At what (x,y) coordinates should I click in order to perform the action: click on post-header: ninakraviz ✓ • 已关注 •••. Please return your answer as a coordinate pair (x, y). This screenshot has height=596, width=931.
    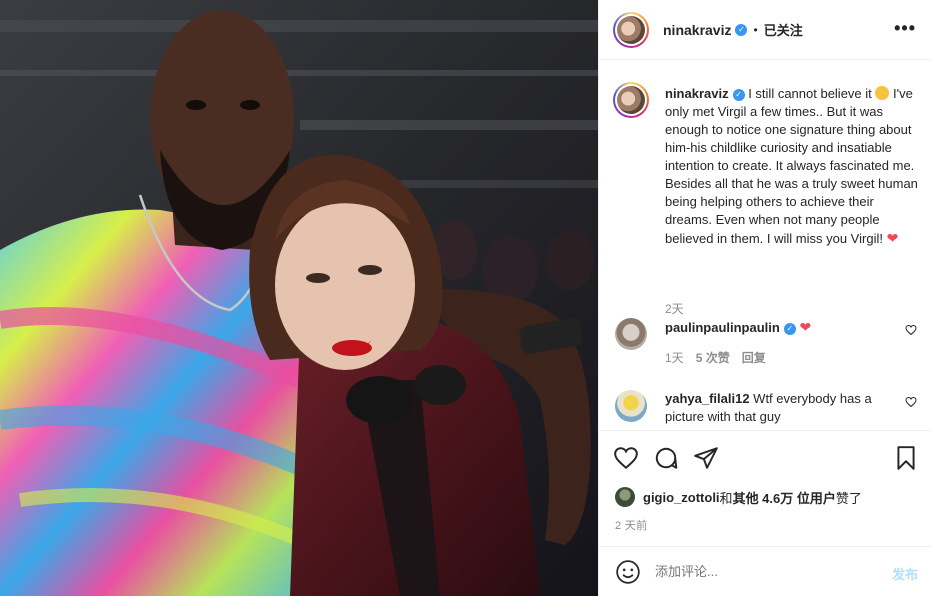
    Looking at the image, I should click on (765, 30).